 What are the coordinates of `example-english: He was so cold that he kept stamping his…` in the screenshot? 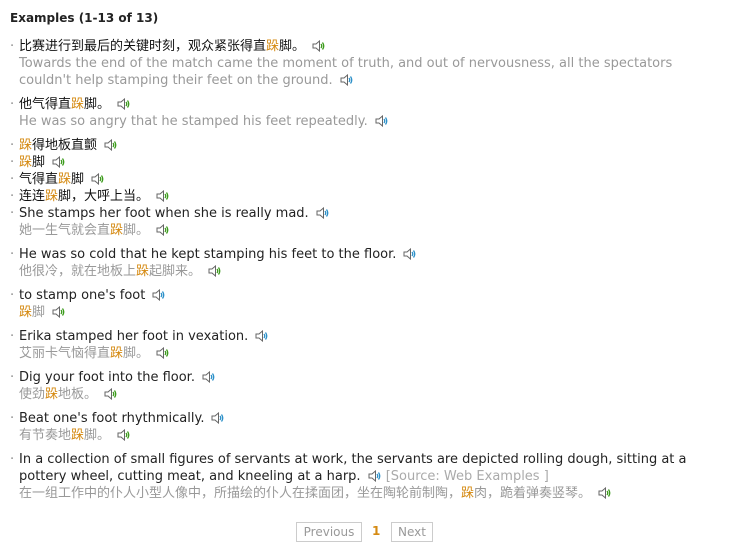 It's located at (208, 254).